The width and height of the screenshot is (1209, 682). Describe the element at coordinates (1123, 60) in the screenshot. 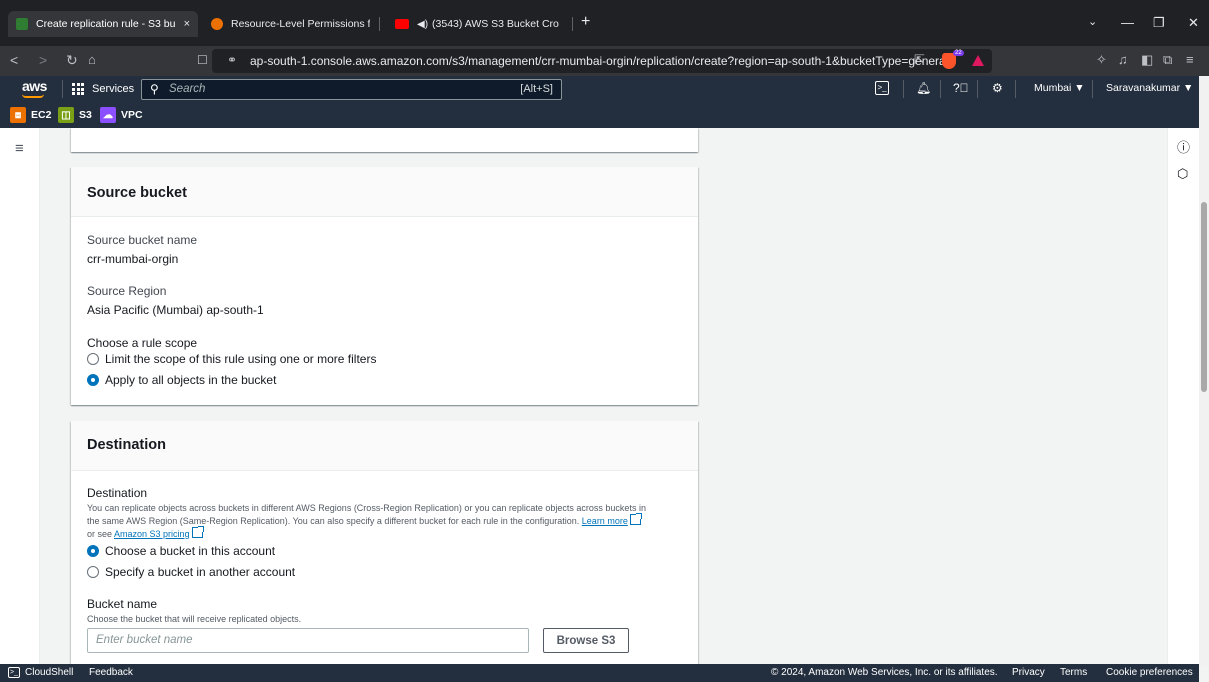

I see `media-icon: ♫` at that location.